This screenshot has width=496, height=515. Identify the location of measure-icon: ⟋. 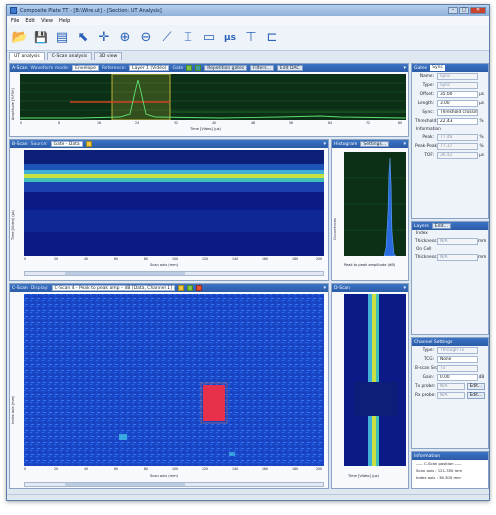
(167, 38).